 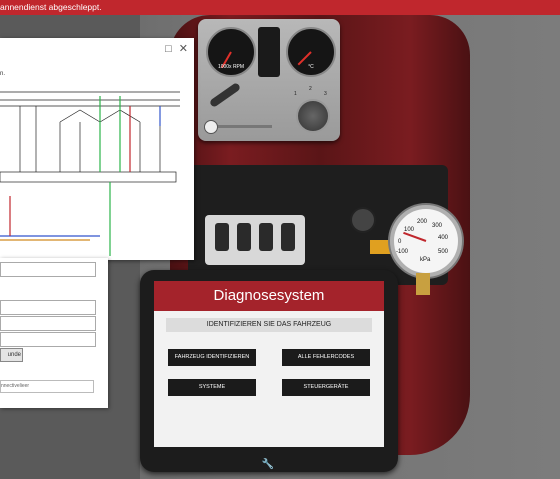 I want to click on vehicle-form: unde nnectivelieer, so click(x=54, y=333).